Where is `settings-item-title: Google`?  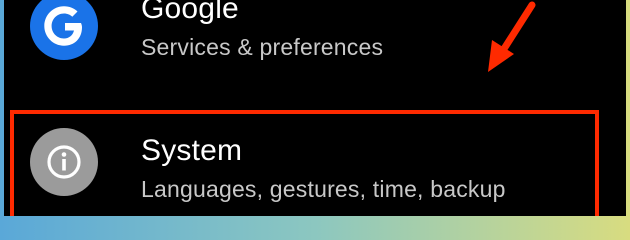
settings-item-title: Google is located at coordinates (190, 12).